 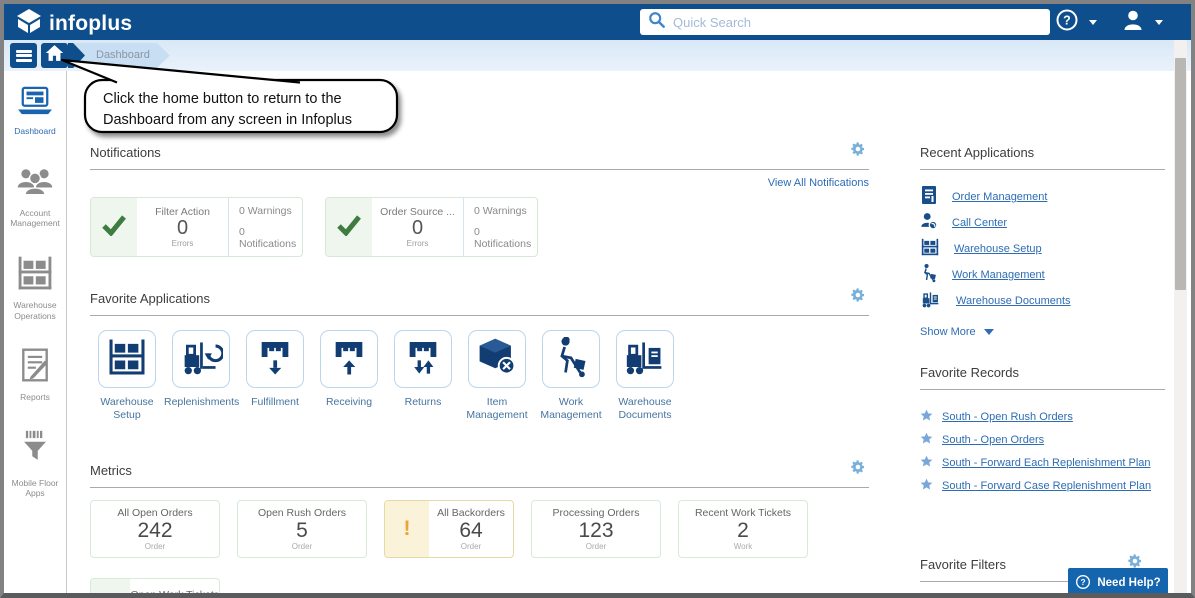 I want to click on sidebar-item-account-management: Account Management, so click(x=35, y=197).